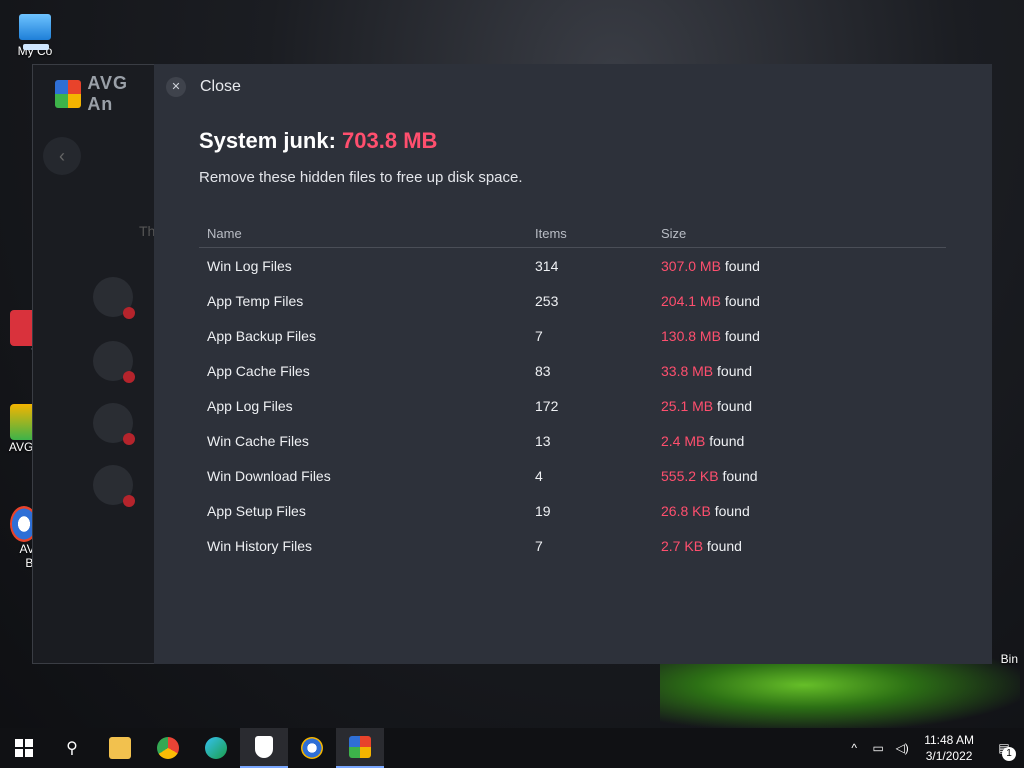  What do you see at coordinates (949, 748) in the screenshot?
I see `clock: 11:48 AM 3/1/2022` at bounding box center [949, 748].